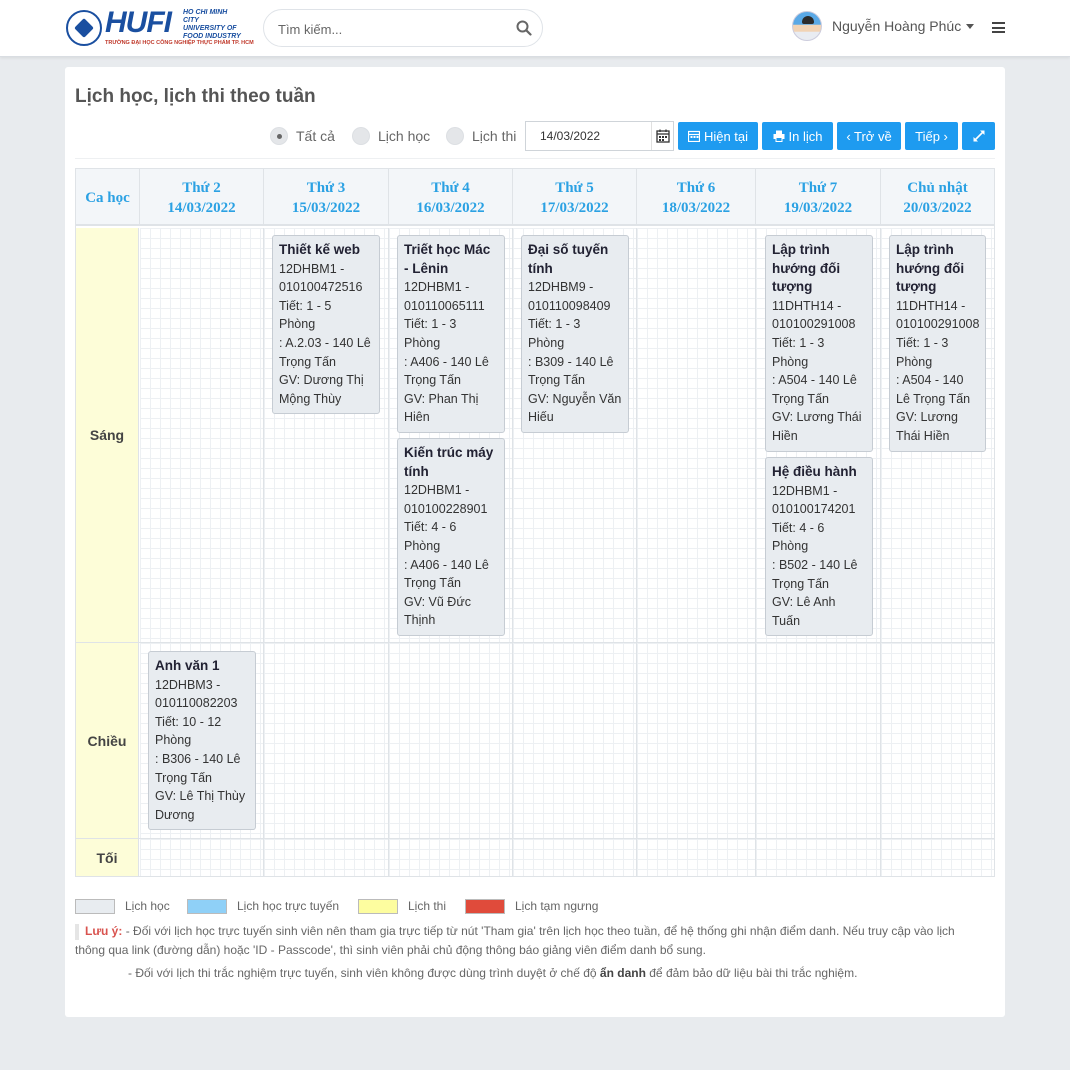 The image size is (1070, 1070). Describe the element at coordinates (107, 435) in the screenshot. I see `shift-label-morning: Sáng` at that location.